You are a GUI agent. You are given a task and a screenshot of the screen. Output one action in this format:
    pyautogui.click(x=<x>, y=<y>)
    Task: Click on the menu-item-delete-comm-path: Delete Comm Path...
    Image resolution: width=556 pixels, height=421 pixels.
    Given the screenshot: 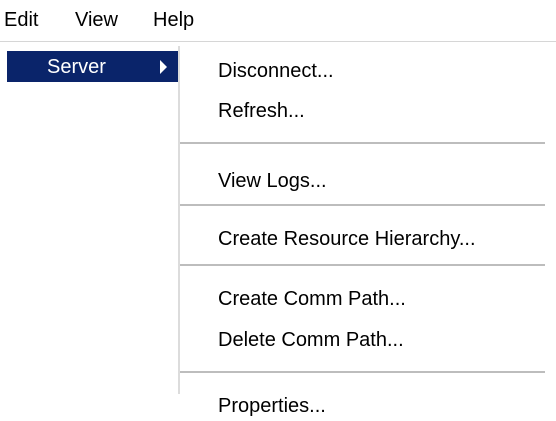 What is the action you would take?
    pyautogui.click(x=311, y=340)
    